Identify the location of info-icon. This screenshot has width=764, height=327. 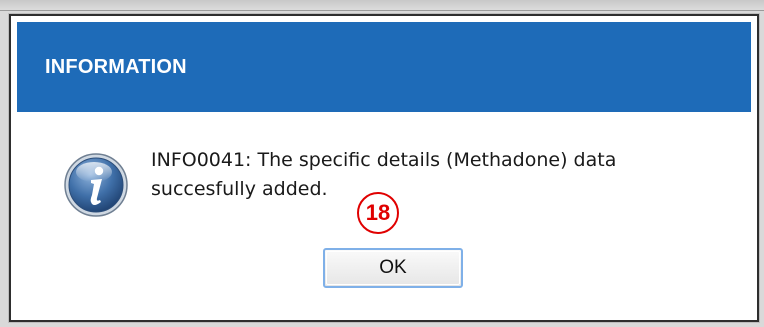
(96, 185).